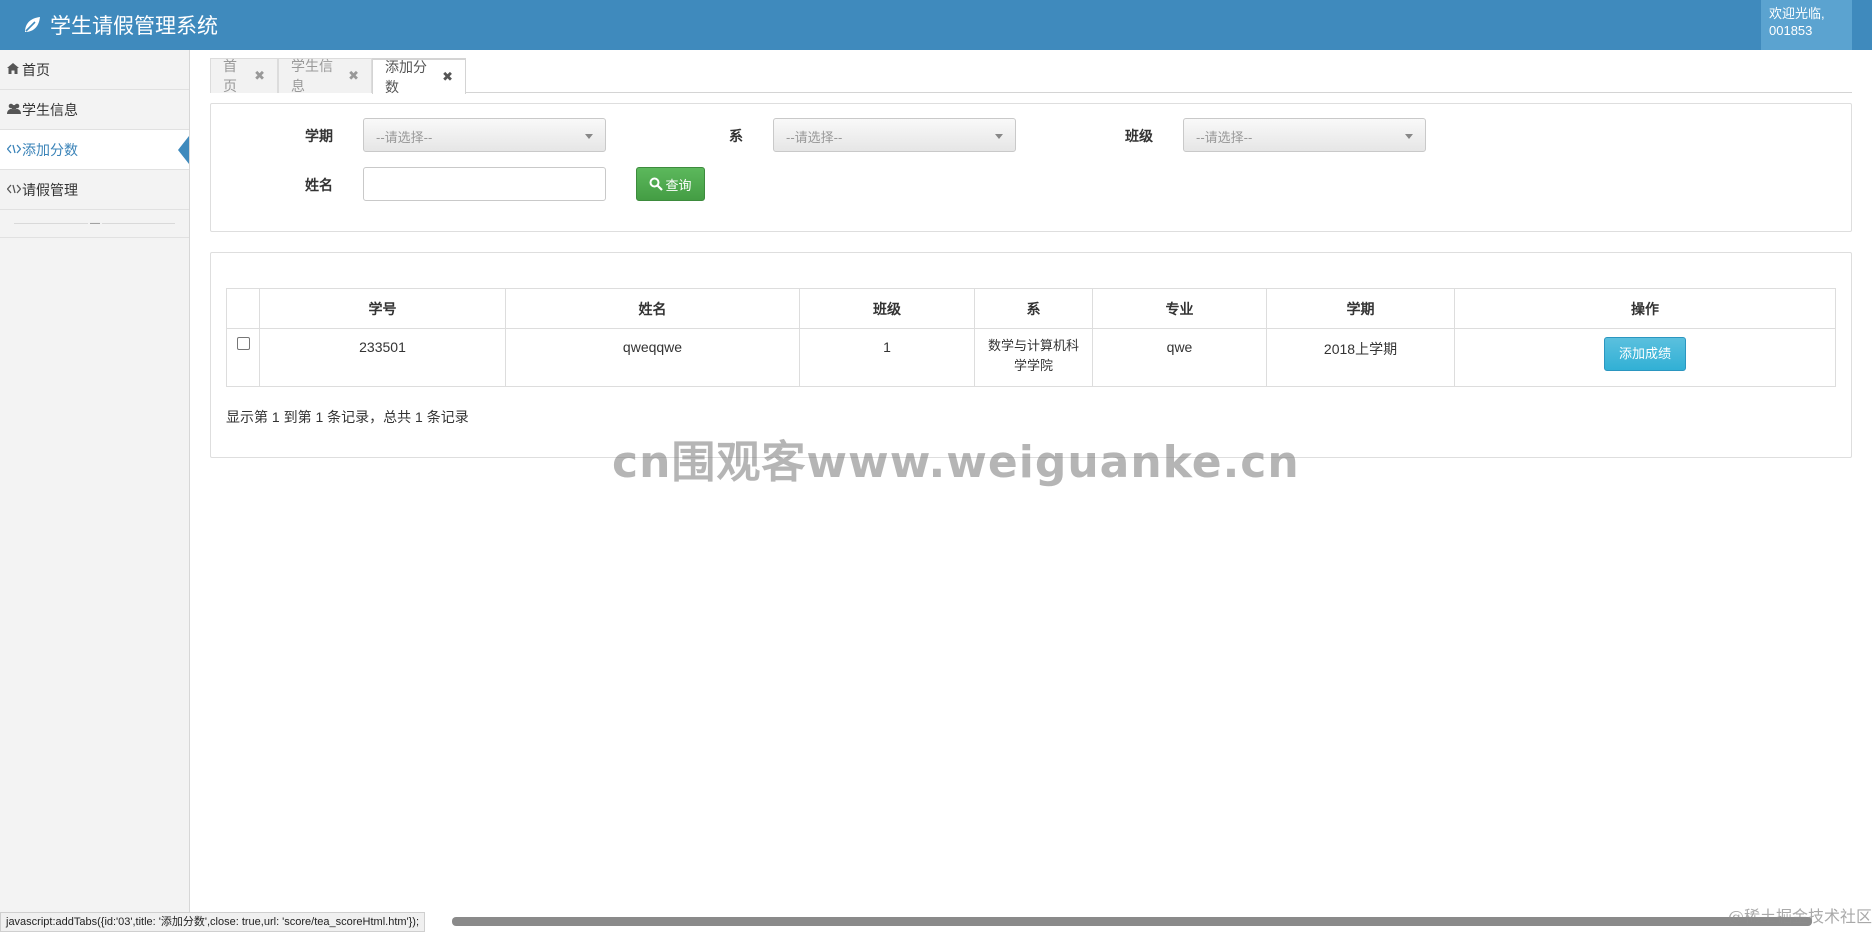 The image size is (1872, 932). I want to click on dept-select: --请选择--, so click(894, 135).